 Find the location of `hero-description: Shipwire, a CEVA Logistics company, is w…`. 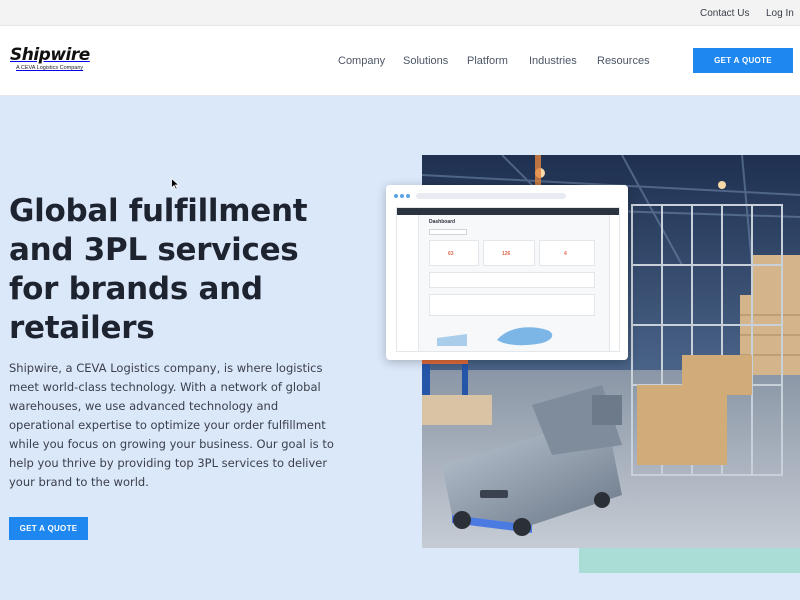

hero-description: Shipwire, a CEVA Logistics company, is w… is located at coordinates (171, 425).